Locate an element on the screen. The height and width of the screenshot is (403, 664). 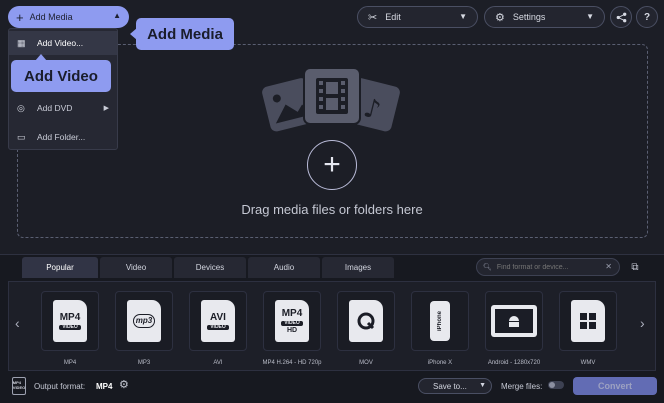
edit-label: Edit is located at coordinates (393, 17).